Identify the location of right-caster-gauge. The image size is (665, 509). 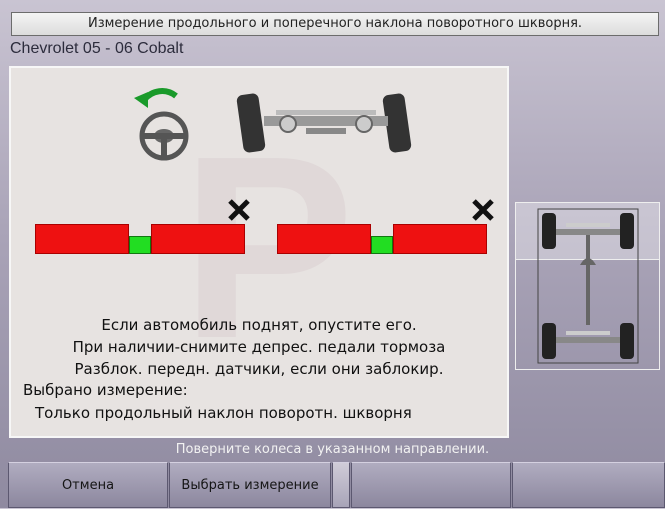
(384, 239).